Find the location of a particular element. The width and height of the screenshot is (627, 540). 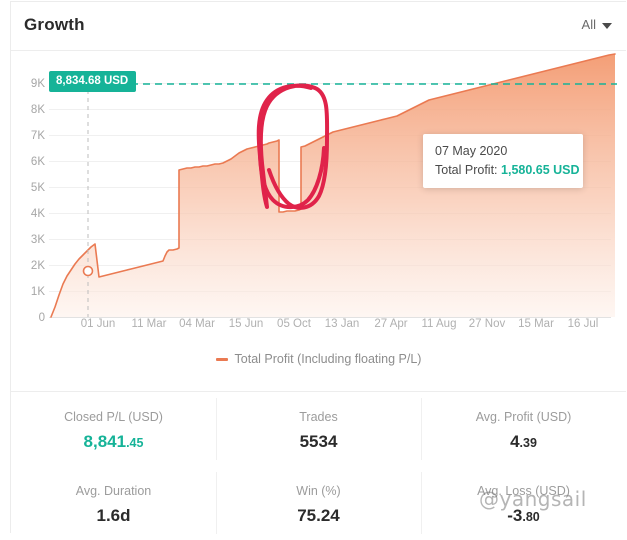

stat-value-decimal: .45 is located at coordinates (135, 443).